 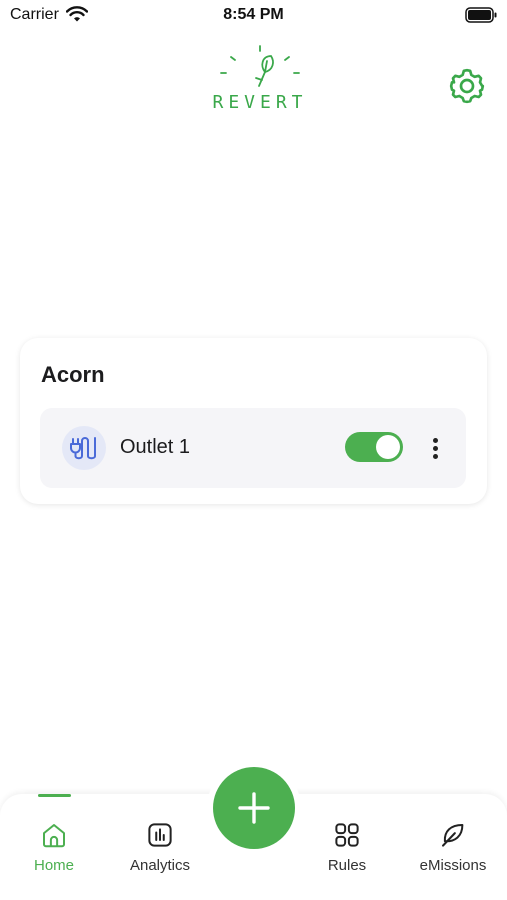 I want to click on more-options-button, so click(x=436, y=448).